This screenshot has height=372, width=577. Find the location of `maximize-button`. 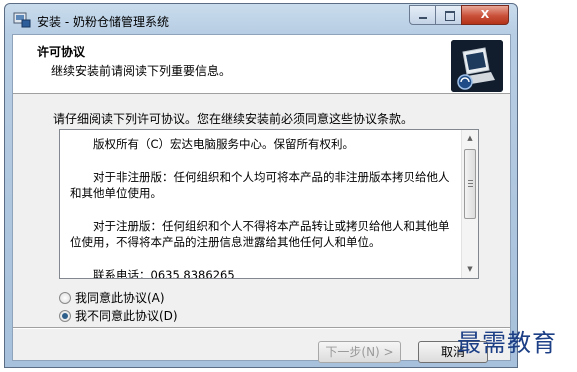

maximize-button is located at coordinates (448, 15).